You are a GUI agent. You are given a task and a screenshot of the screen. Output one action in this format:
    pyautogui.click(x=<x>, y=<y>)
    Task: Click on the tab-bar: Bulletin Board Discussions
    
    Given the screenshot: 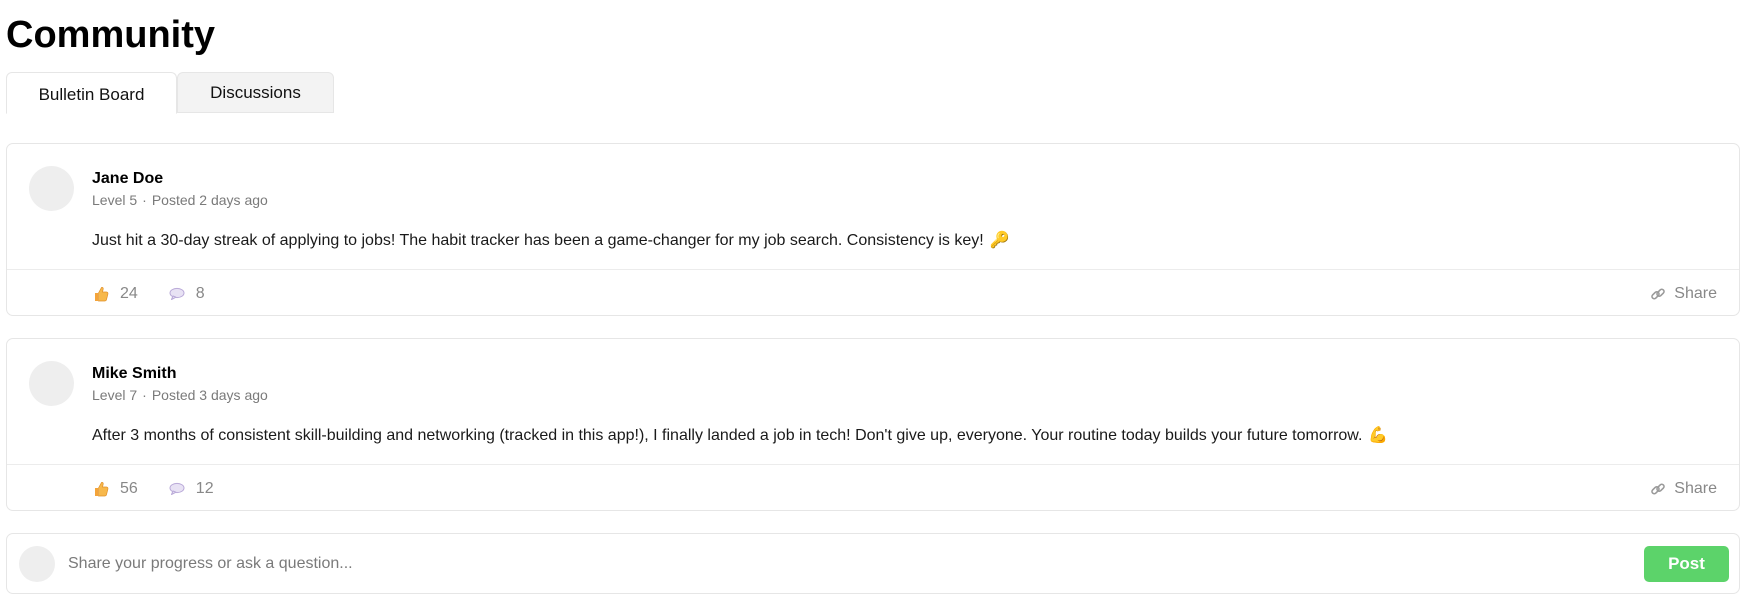 What is the action you would take?
    pyautogui.click(x=170, y=93)
    